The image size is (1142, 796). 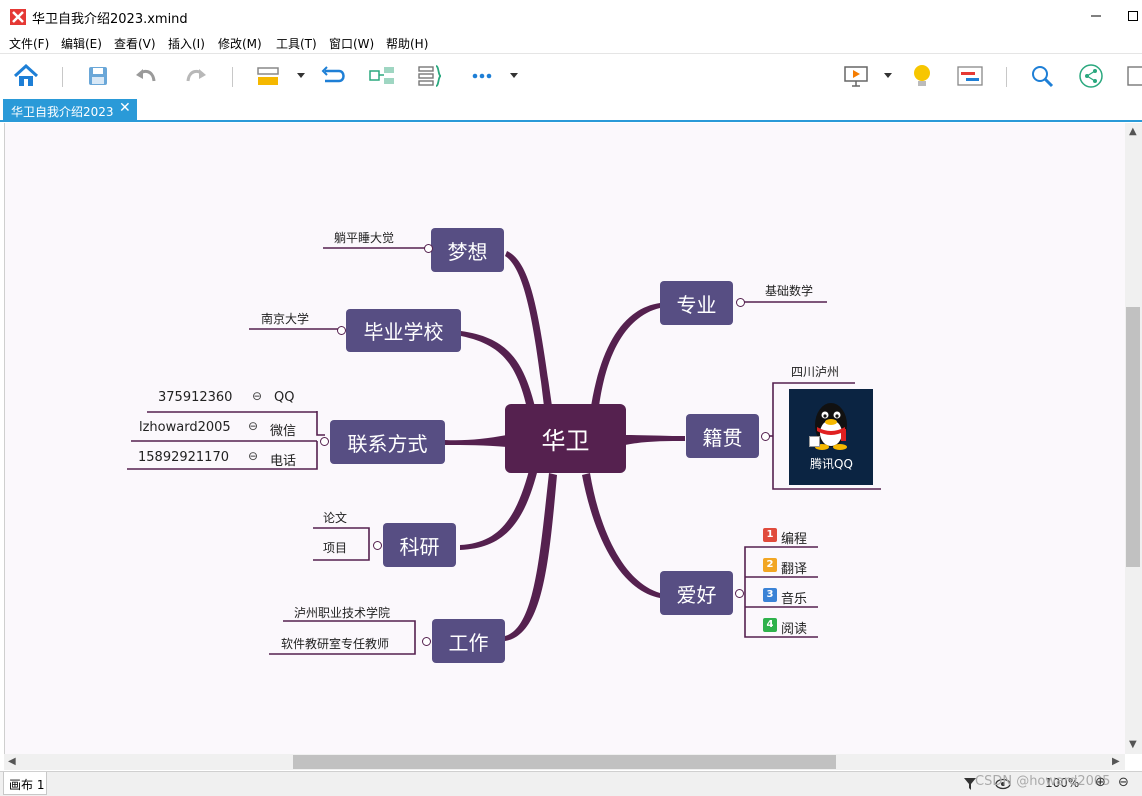 What do you see at coordinates (831, 464) in the screenshot?
I see `qq-image-caption: 腾讯QQ` at bounding box center [831, 464].